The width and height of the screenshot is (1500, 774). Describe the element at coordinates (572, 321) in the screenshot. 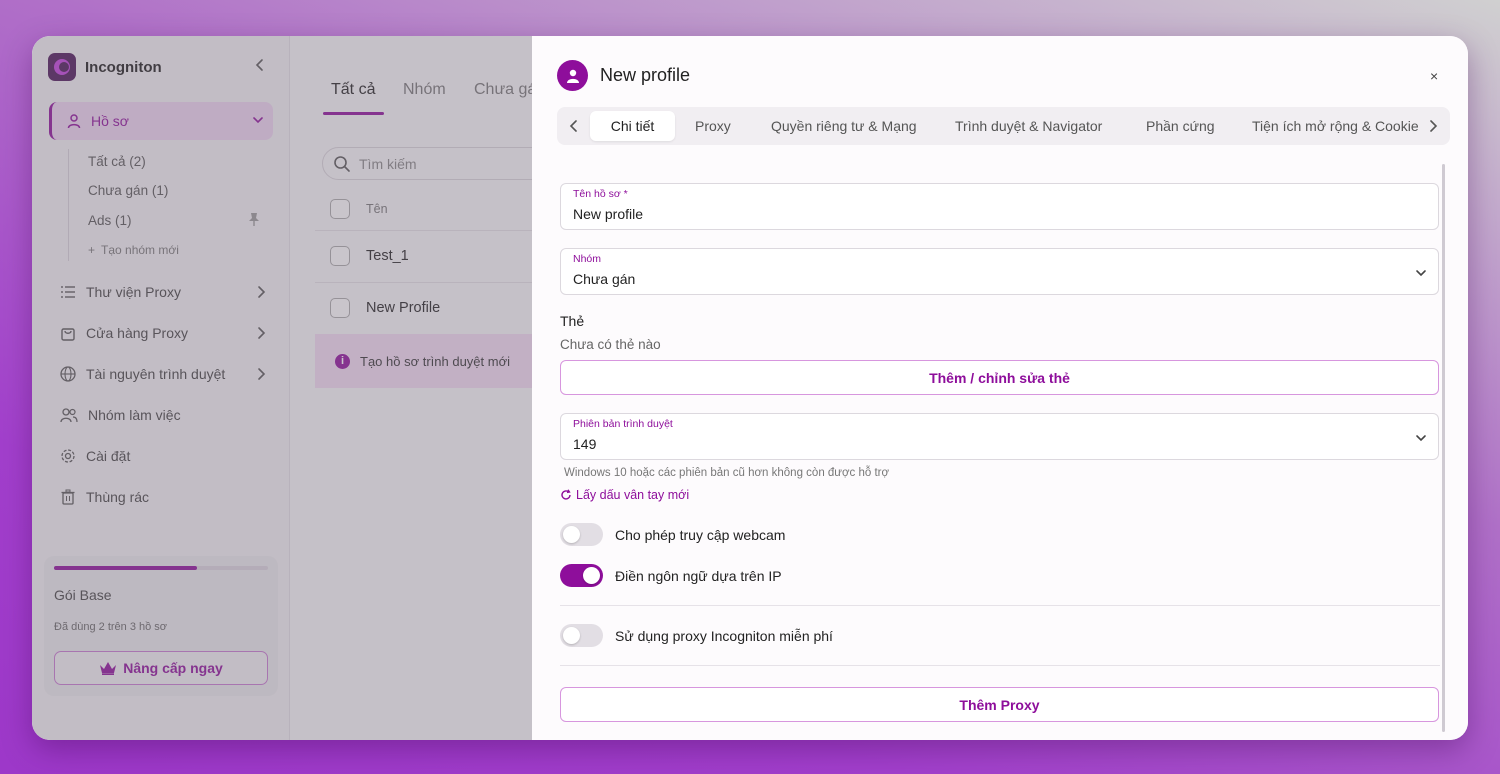

I see `tags-label: Thẻ` at that location.